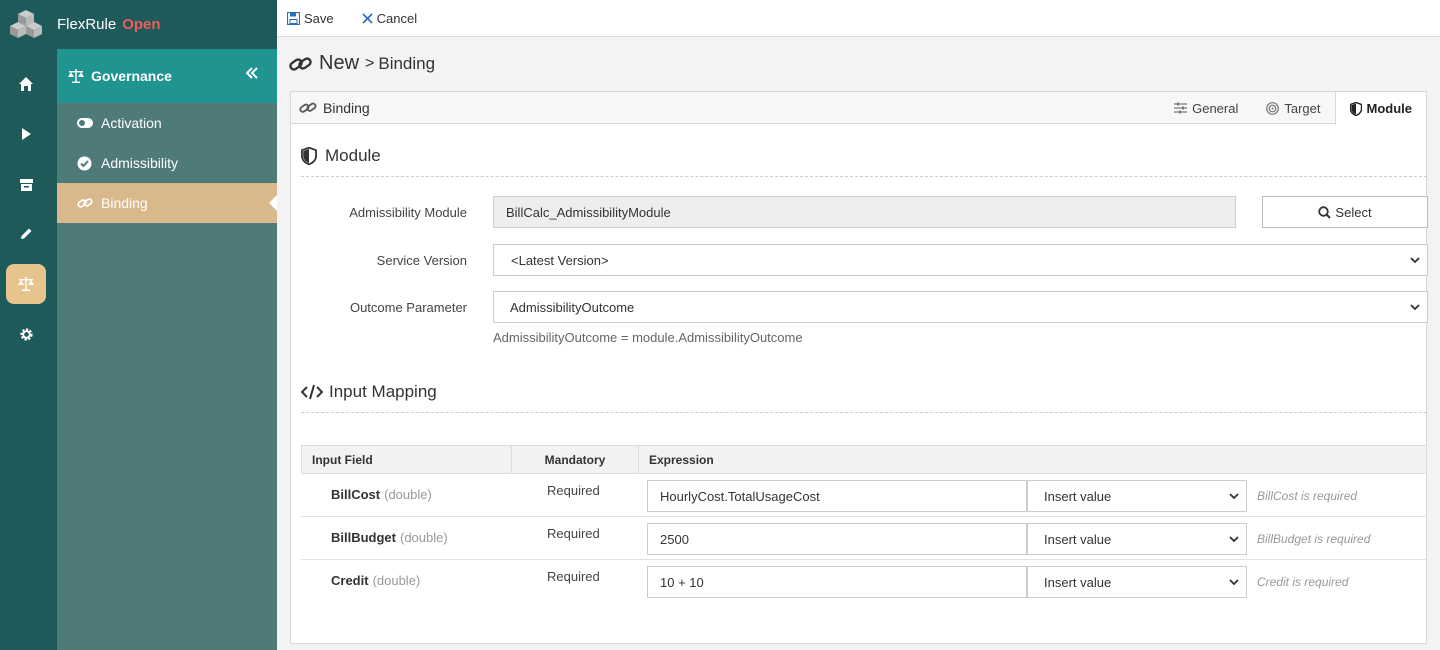 Image resolution: width=1440 pixels, height=650 pixels. I want to click on save-button: Save, so click(310, 18).